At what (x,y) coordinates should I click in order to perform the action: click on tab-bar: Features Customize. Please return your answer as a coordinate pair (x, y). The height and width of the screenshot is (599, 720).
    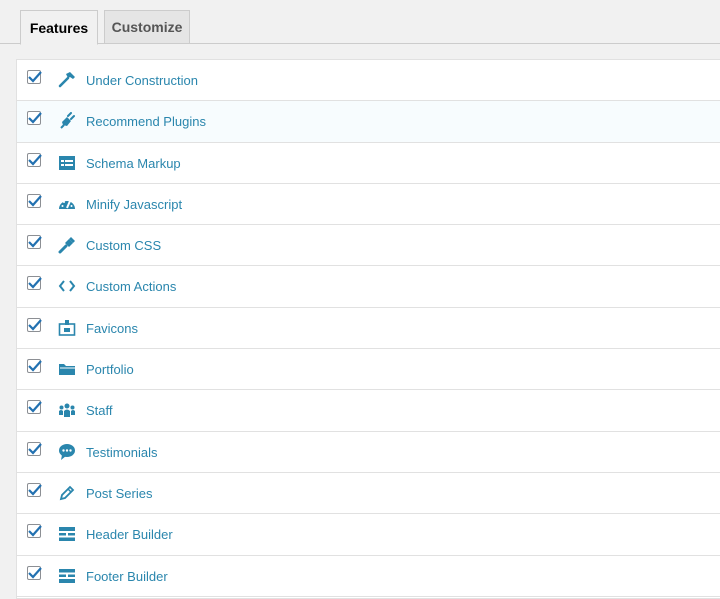
    Looking at the image, I should click on (360, 22).